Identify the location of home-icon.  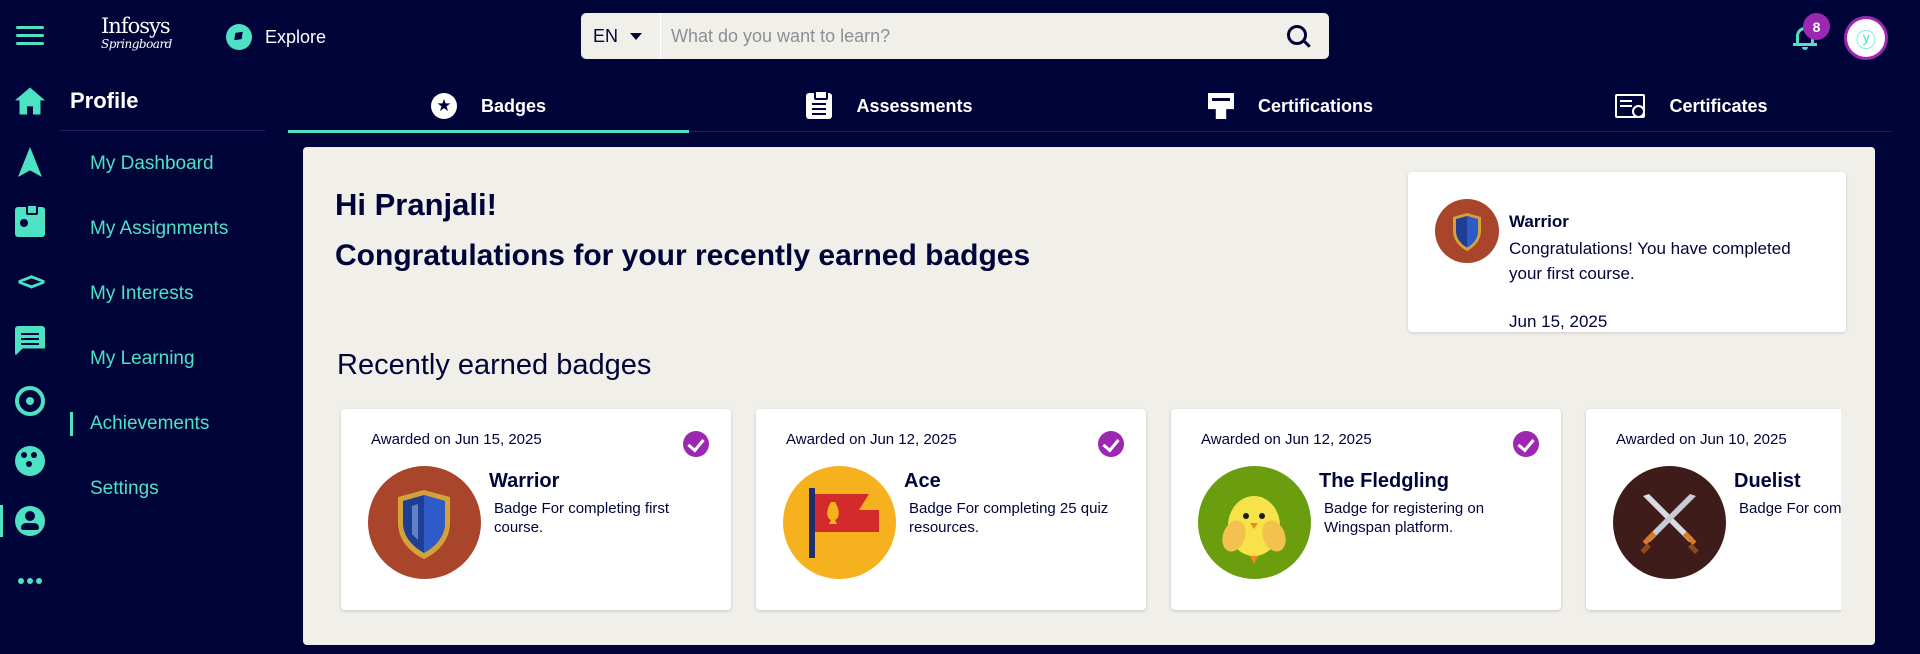
(30, 101).